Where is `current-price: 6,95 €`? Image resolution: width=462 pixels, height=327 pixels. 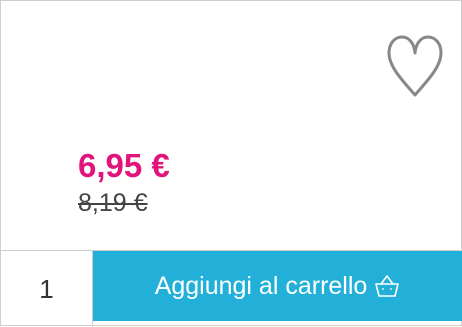 current-price: 6,95 € is located at coordinates (124, 165).